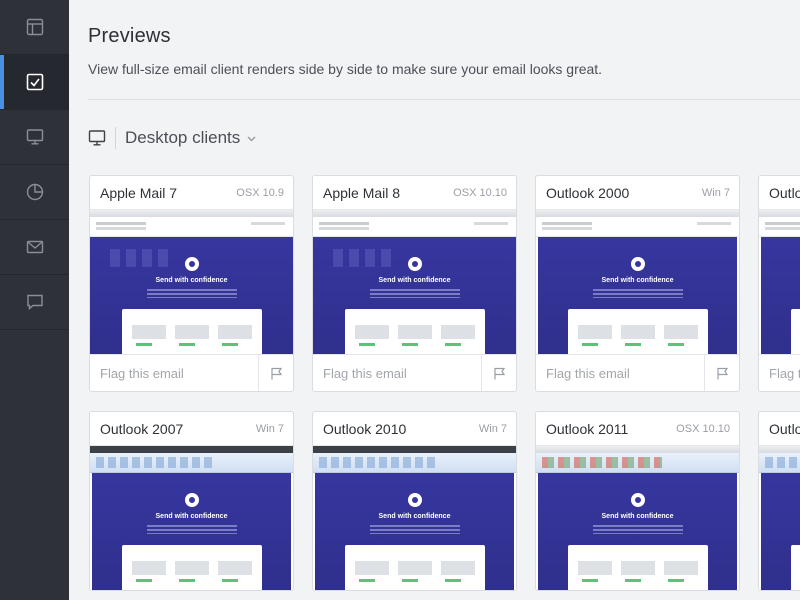 The width and height of the screenshot is (800, 600). I want to click on sidebar-item-chat, so click(34, 302).